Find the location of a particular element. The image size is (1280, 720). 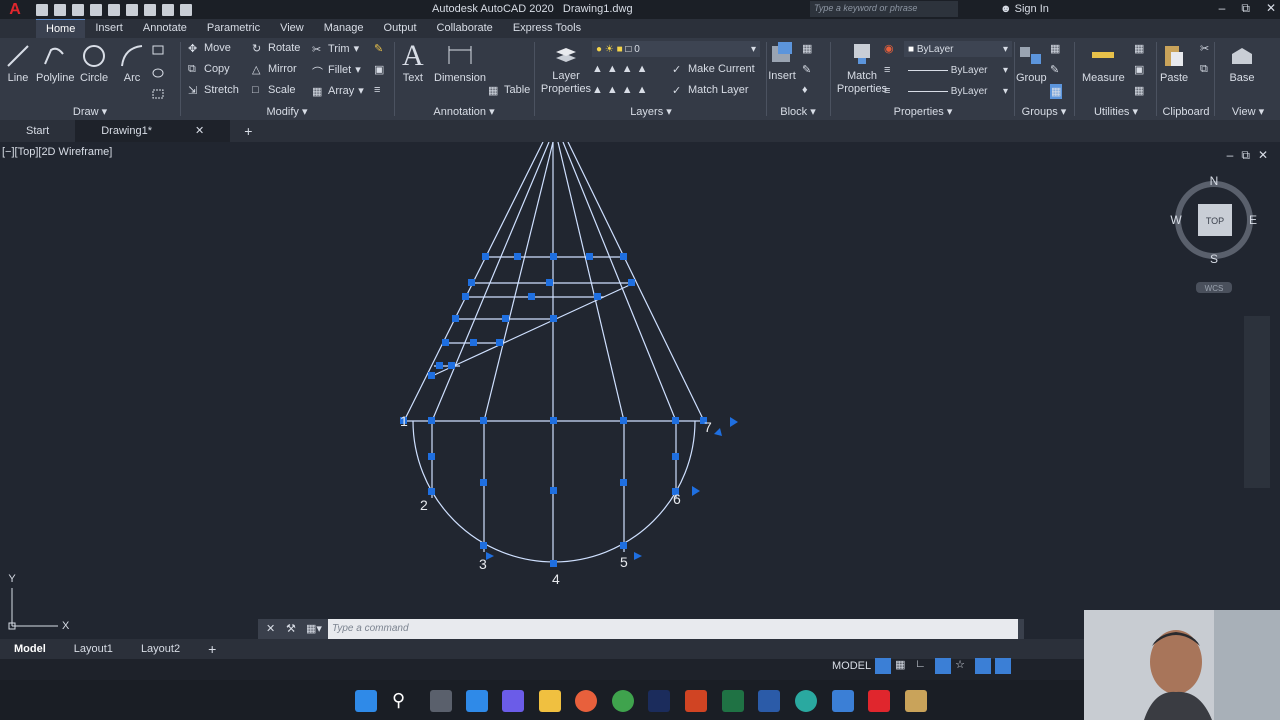

stretch-button: ⇲ Stretch is located at coordinates (213, 90).